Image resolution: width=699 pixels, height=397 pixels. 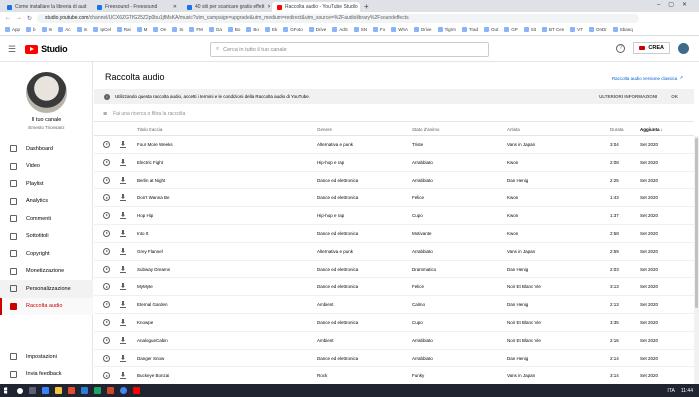 What do you see at coordinates (46, 272) in the screenshot?
I see `sidebar-item-monetizzazione: Monetizzazione` at bounding box center [46, 272].